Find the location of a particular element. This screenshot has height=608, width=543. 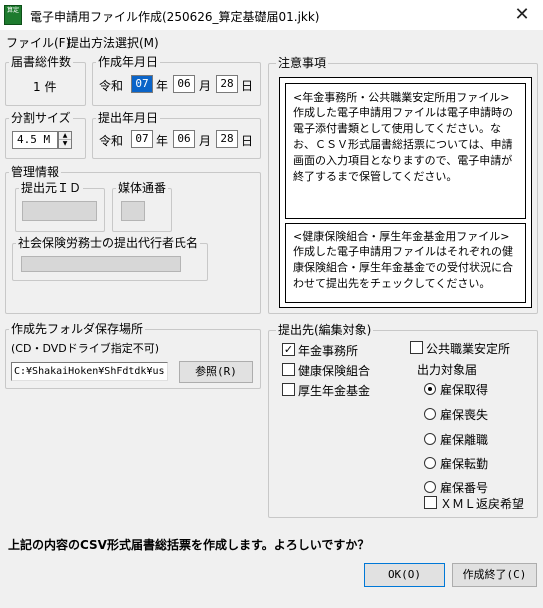

agent-name-label: 社会保険労務士の提出代行者氏名 is located at coordinates (108, 243).